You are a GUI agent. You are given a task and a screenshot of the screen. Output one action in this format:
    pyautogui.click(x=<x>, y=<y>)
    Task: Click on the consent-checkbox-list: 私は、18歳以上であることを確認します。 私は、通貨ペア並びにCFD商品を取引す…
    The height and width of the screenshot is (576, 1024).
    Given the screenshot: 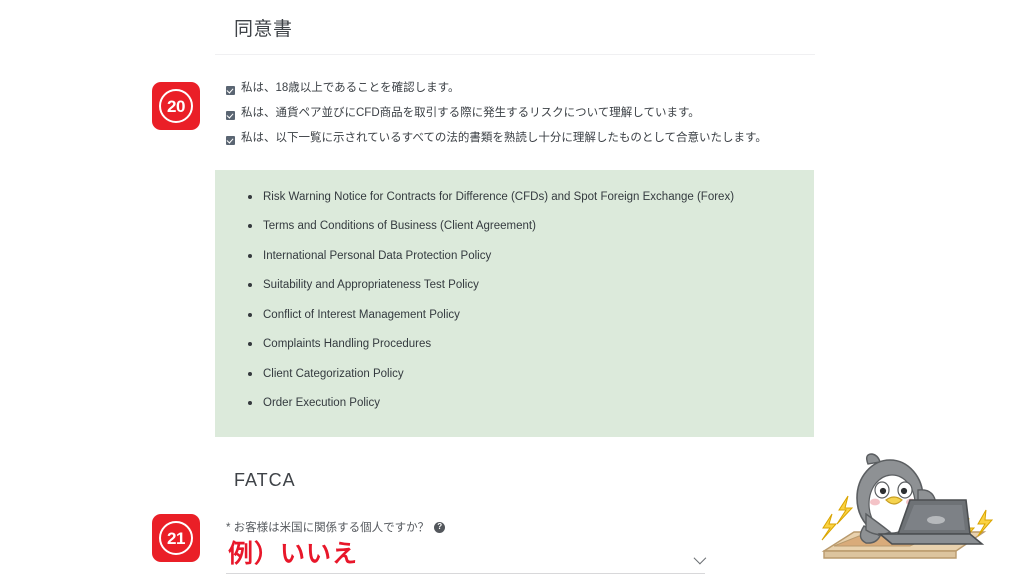 What is the action you would take?
    pyautogui.click(x=526, y=118)
    